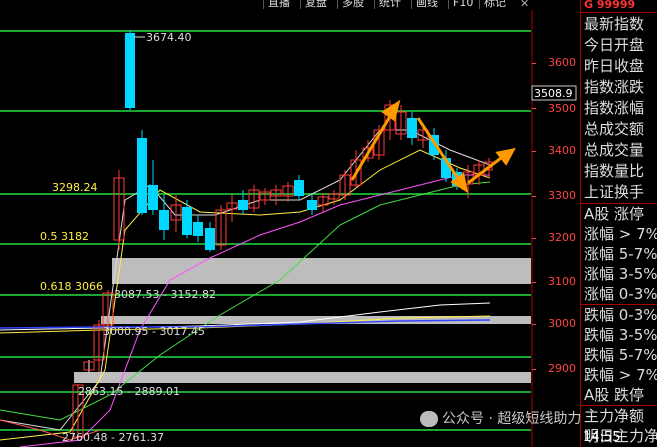 The width and height of the screenshot is (657, 447). What do you see at coordinates (562, 237) in the screenshot?
I see `axis-label: 3200` at bounding box center [562, 237].